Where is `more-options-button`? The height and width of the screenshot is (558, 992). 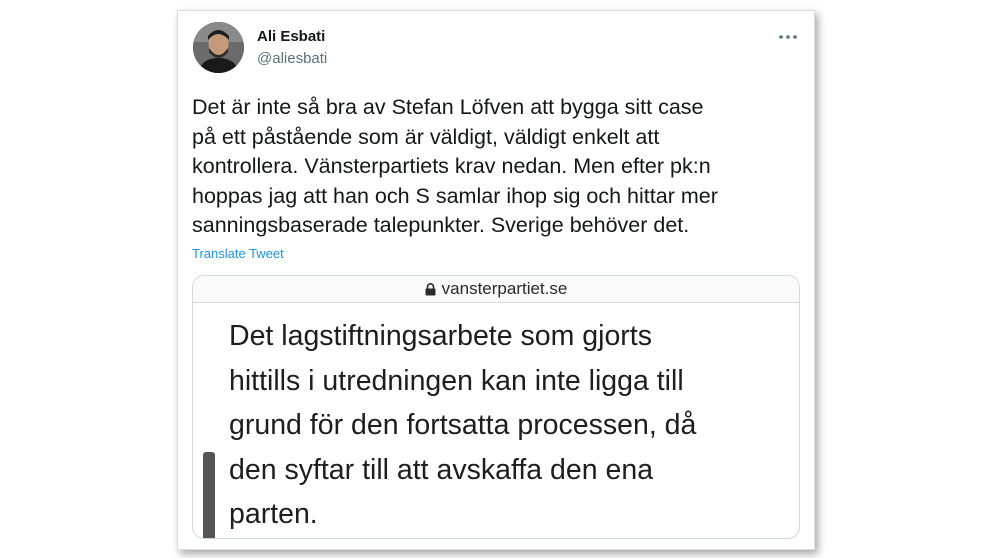
more-options-button is located at coordinates (788, 37).